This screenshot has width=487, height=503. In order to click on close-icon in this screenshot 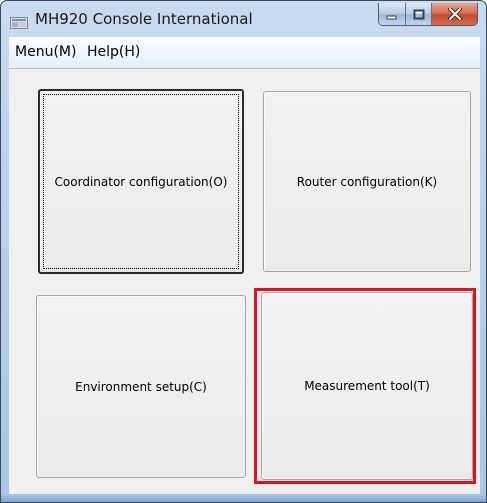, I will do `click(454, 14)`.